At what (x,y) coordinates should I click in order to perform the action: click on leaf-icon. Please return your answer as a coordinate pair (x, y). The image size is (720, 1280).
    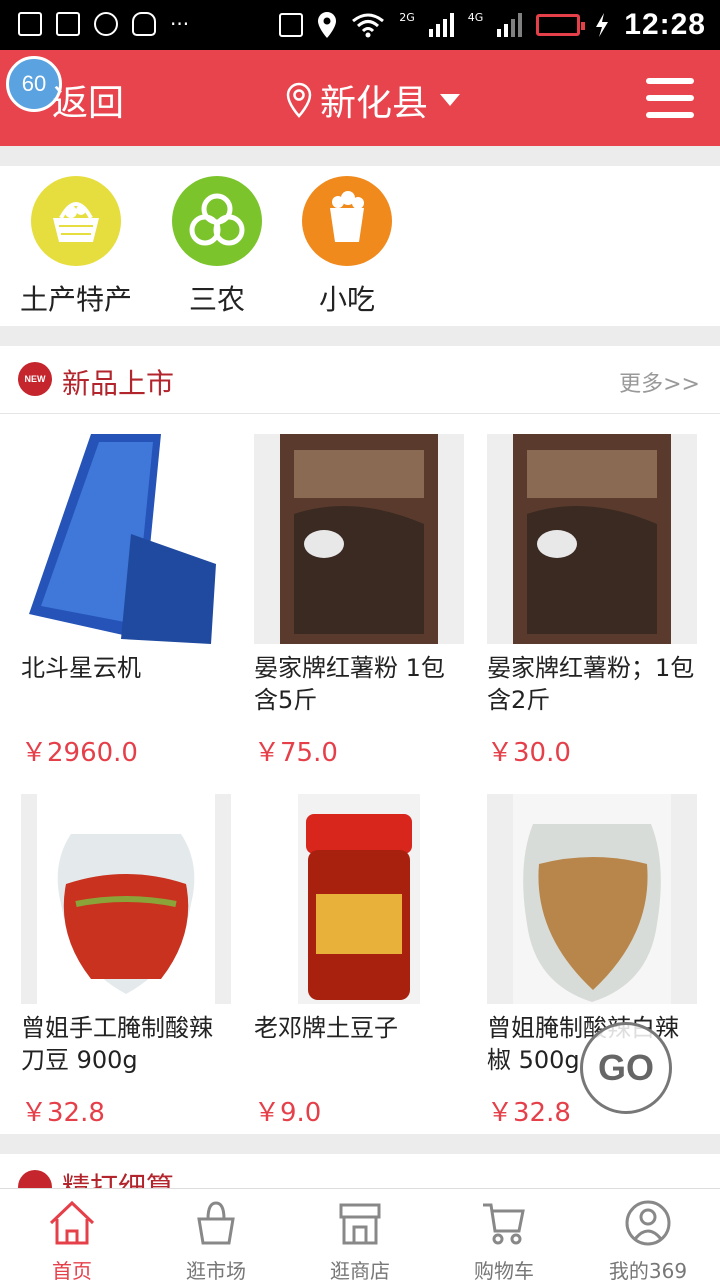
    Looking at the image, I should click on (217, 221).